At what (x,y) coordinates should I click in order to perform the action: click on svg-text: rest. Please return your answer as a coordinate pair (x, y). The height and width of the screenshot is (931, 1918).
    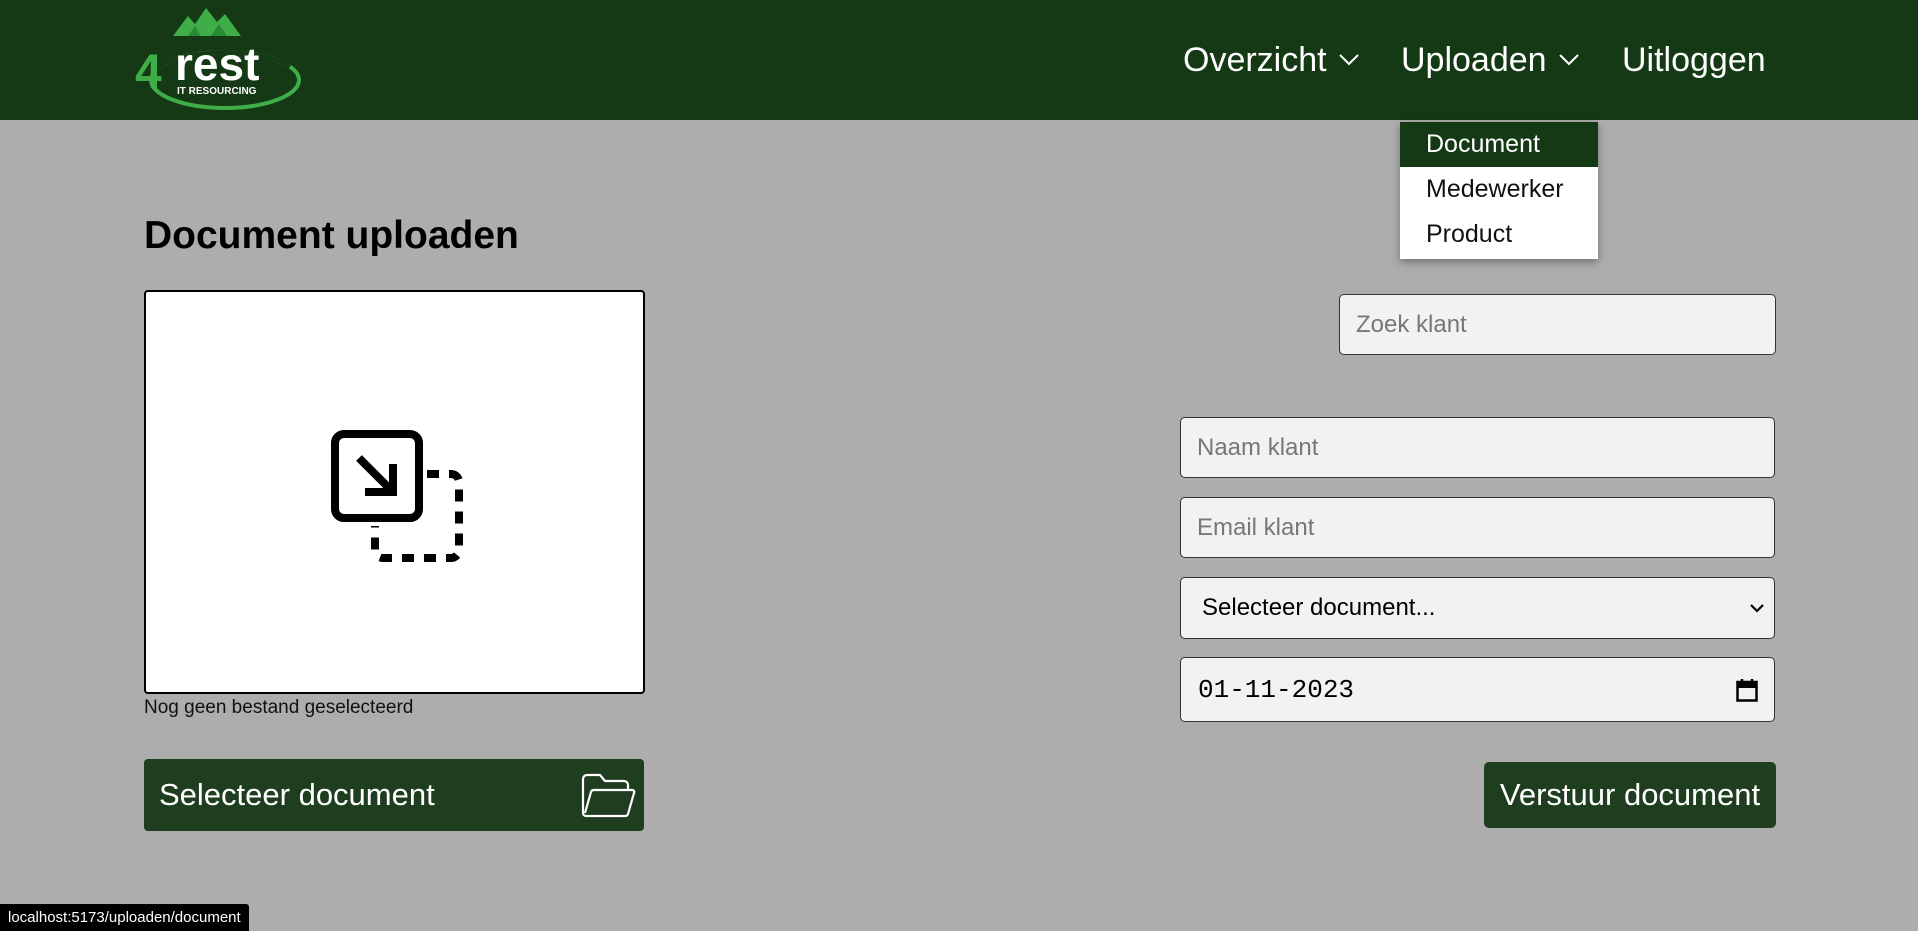
    Looking at the image, I should click on (217, 64).